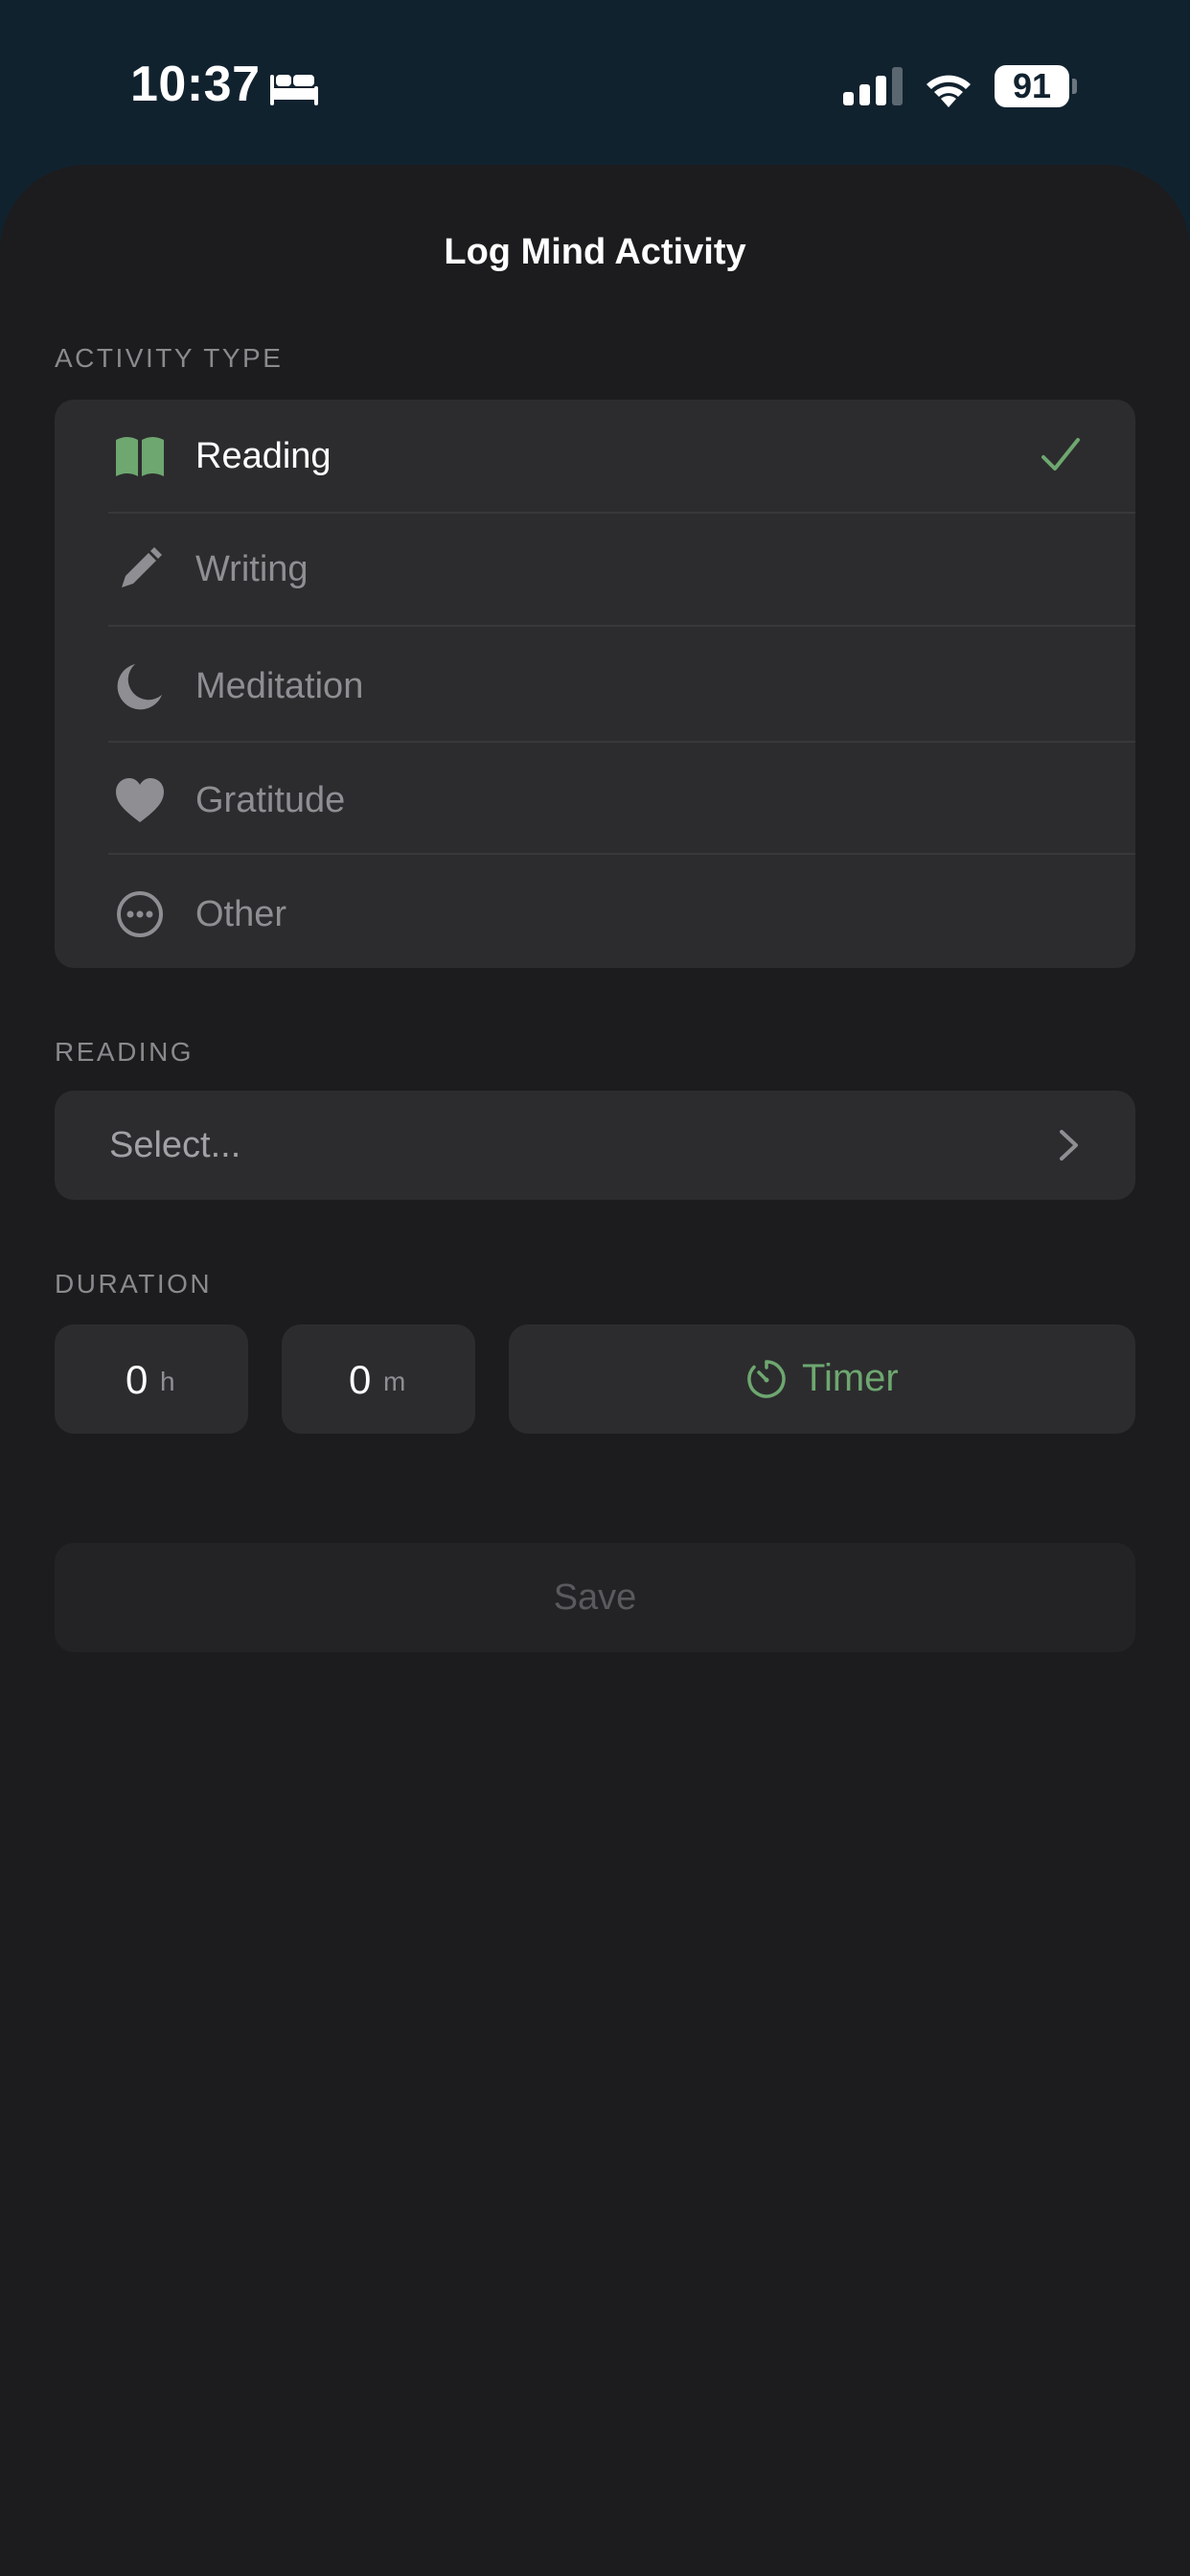  Describe the element at coordinates (294, 90) in the screenshot. I see `bed-icon` at that location.